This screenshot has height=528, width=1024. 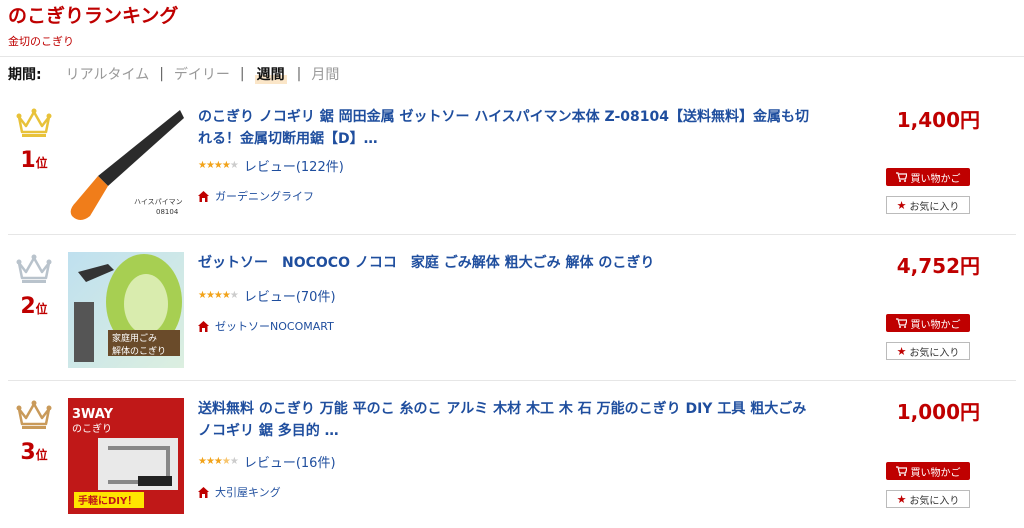 I want to click on period-label: 期間:, so click(x=25, y=75).